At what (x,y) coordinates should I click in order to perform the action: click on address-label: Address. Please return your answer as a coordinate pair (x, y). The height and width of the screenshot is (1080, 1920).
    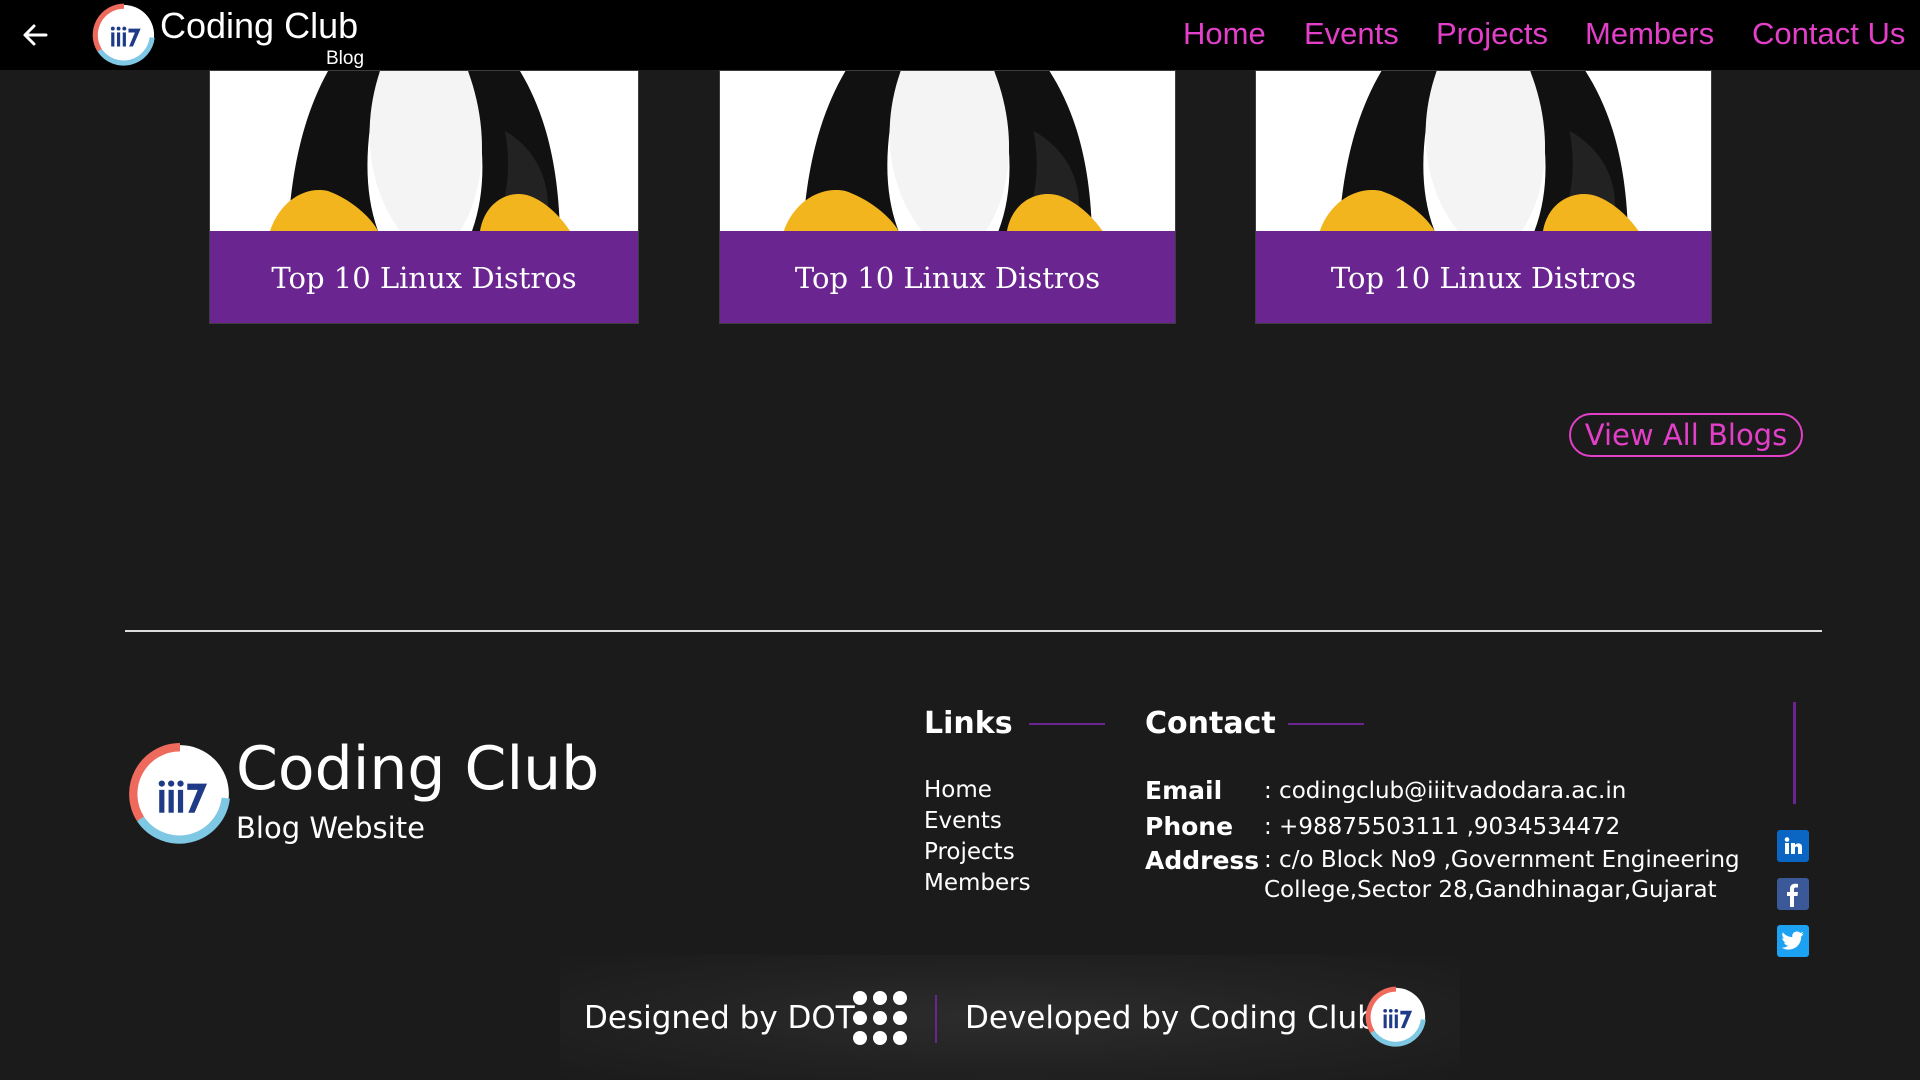
    Looking at the image, I should click on (1202, 860).